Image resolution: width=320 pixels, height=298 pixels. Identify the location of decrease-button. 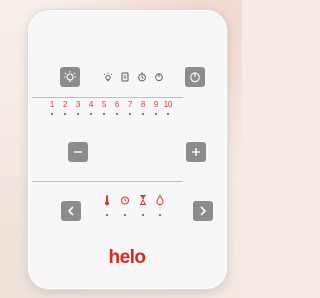
(78, 152).